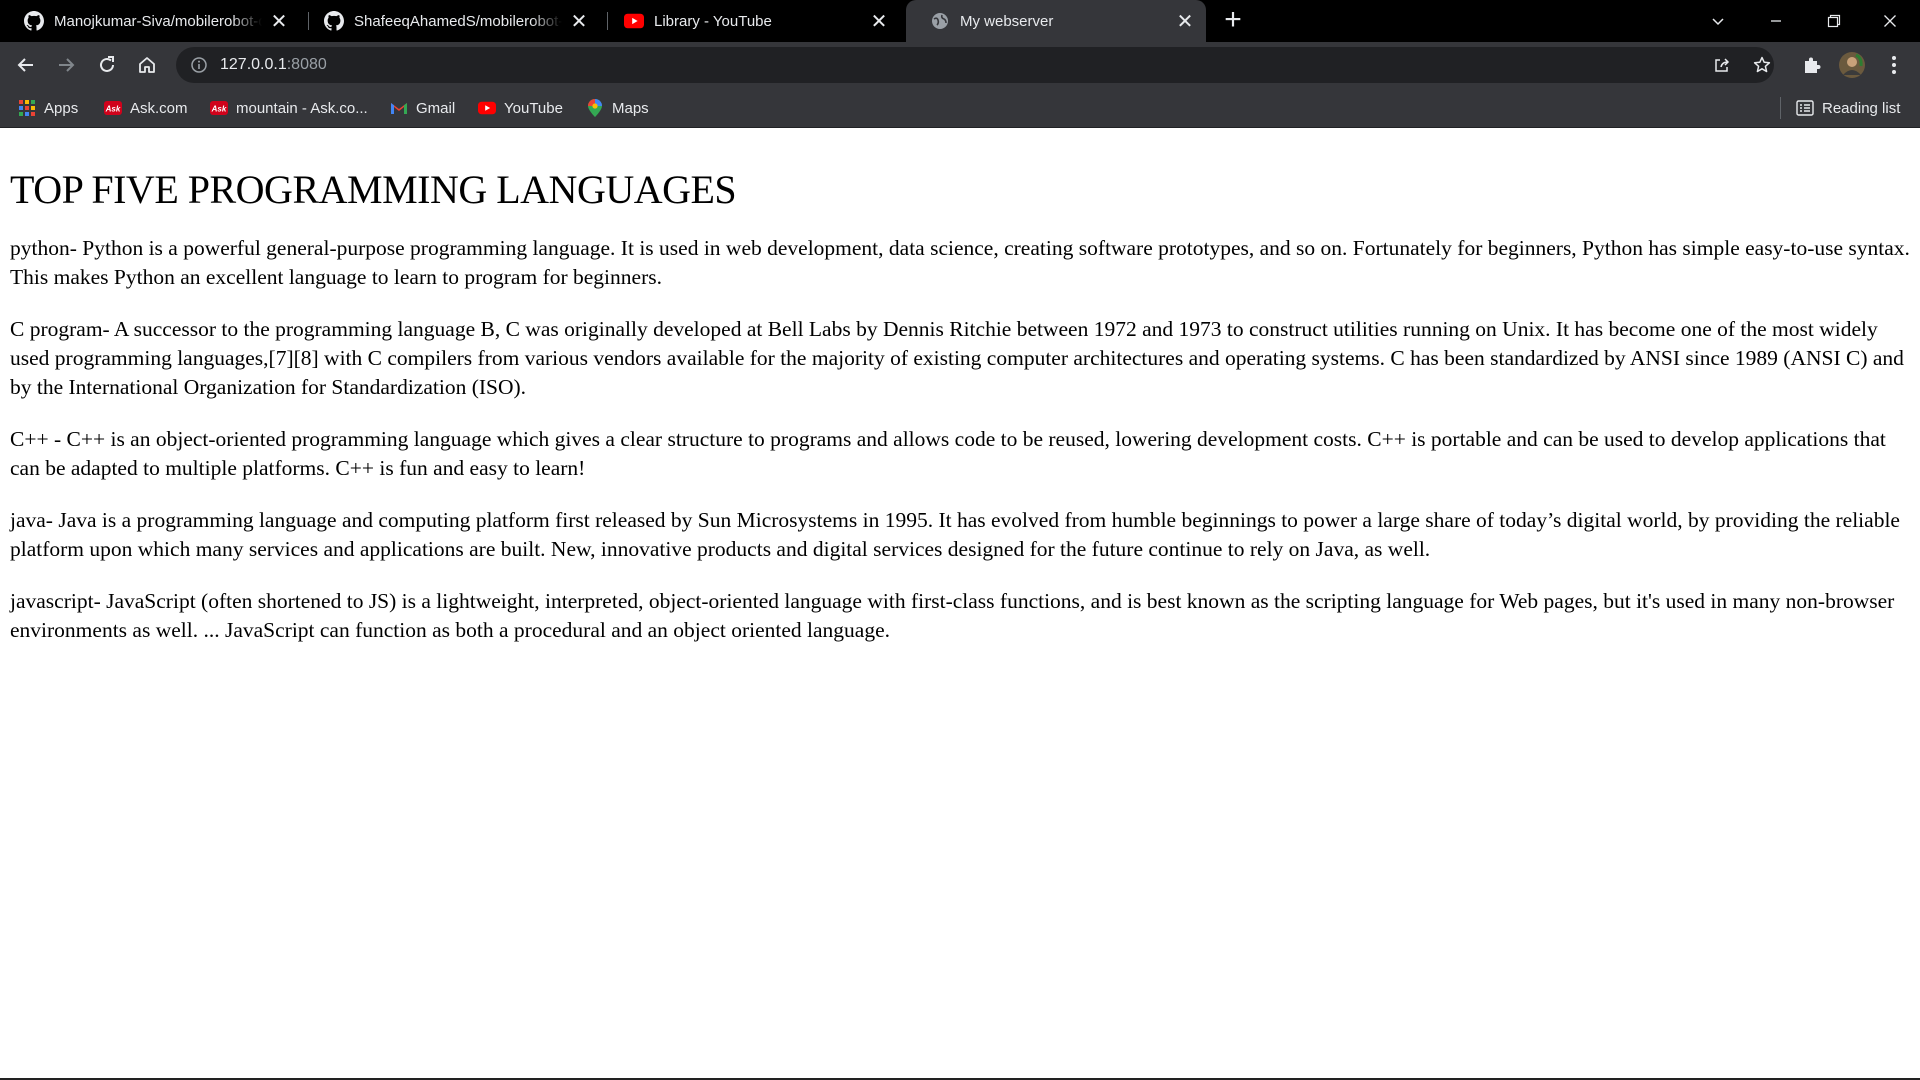  I want to click on forward-button, so click(66, 65).